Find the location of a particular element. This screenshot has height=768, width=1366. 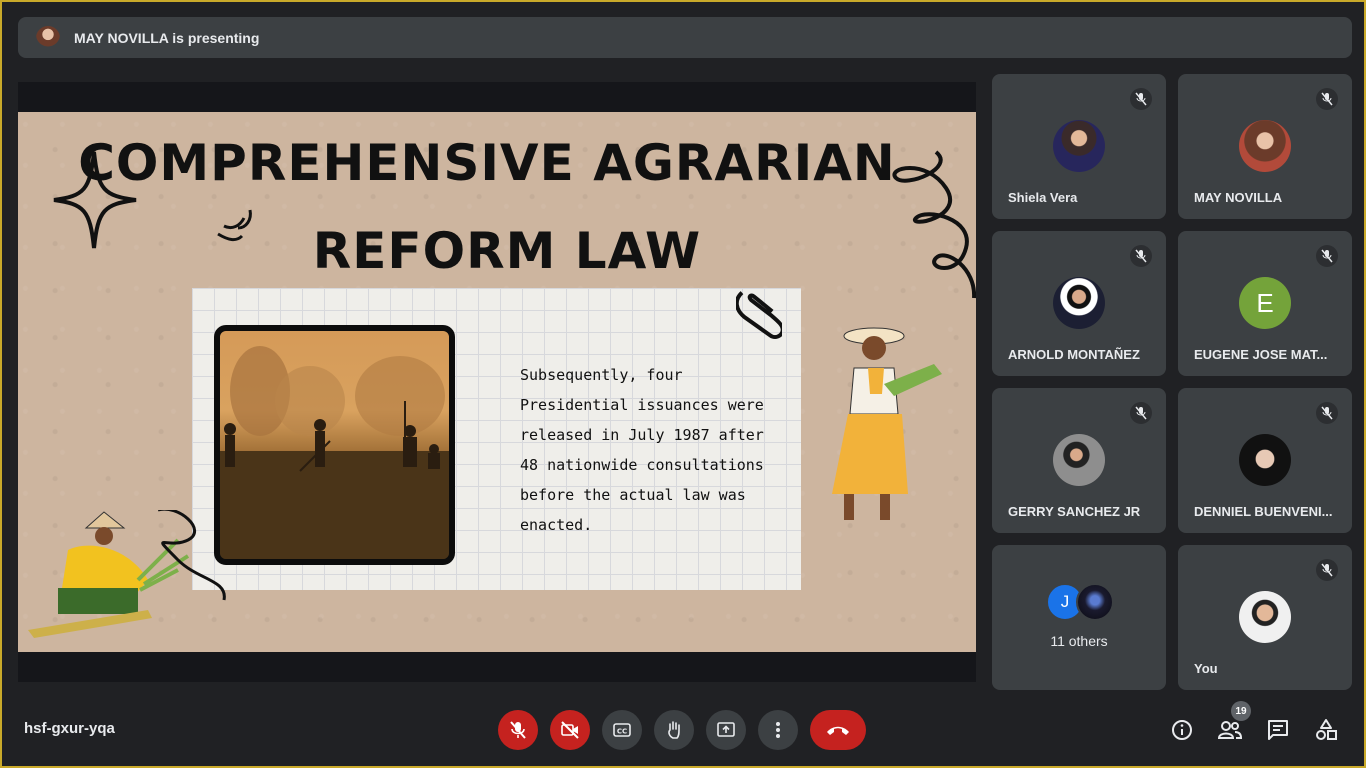

captions-icon: CC is located at coordinates (622, 730).